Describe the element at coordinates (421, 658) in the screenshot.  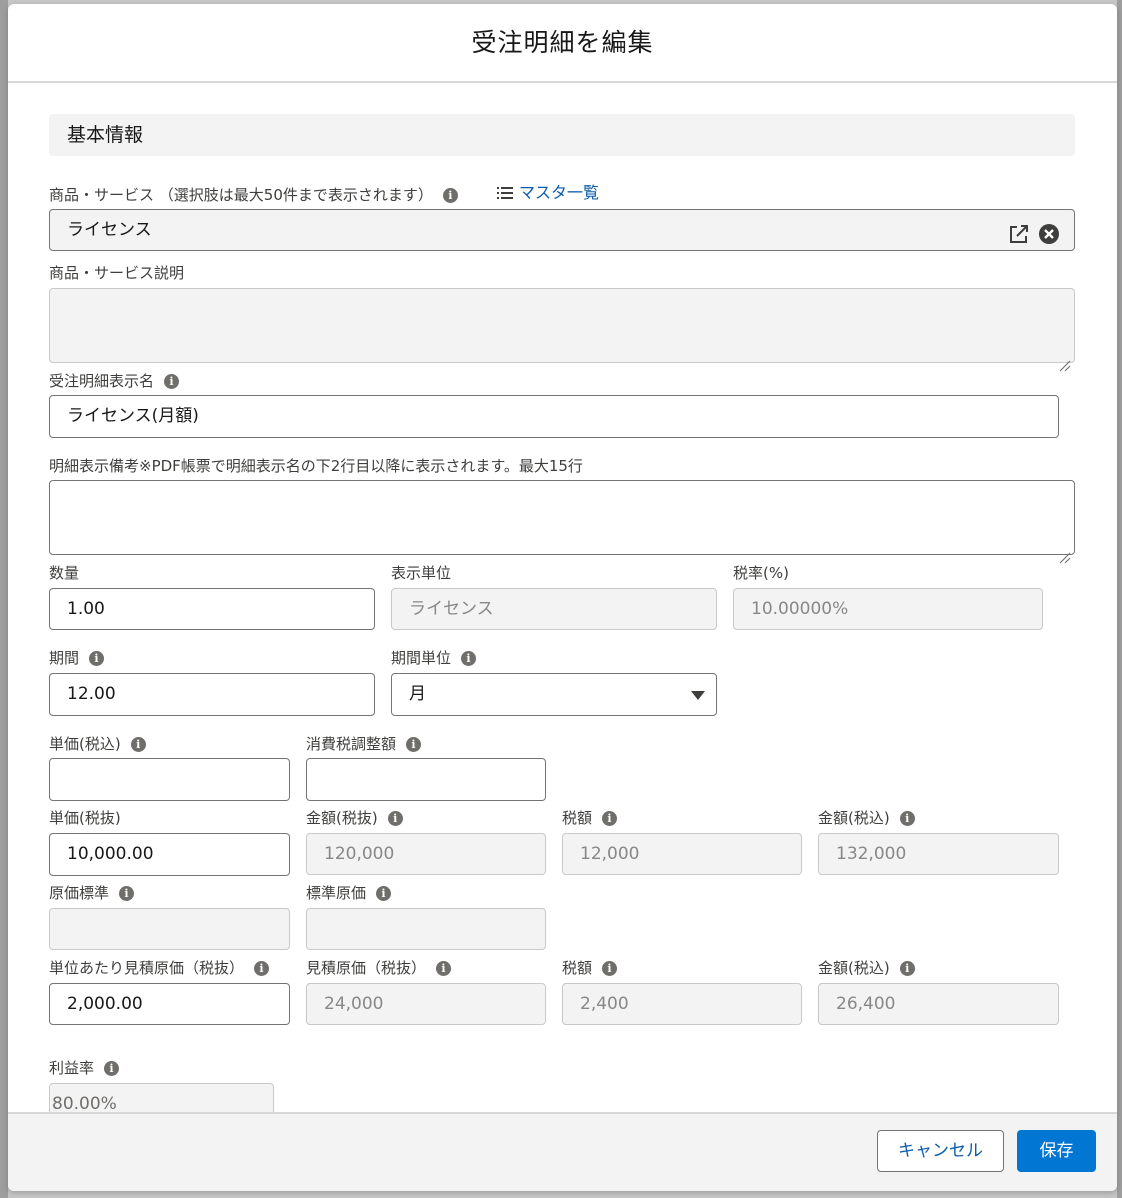
I see `period-unit-label-text: 期間単位` at that location.